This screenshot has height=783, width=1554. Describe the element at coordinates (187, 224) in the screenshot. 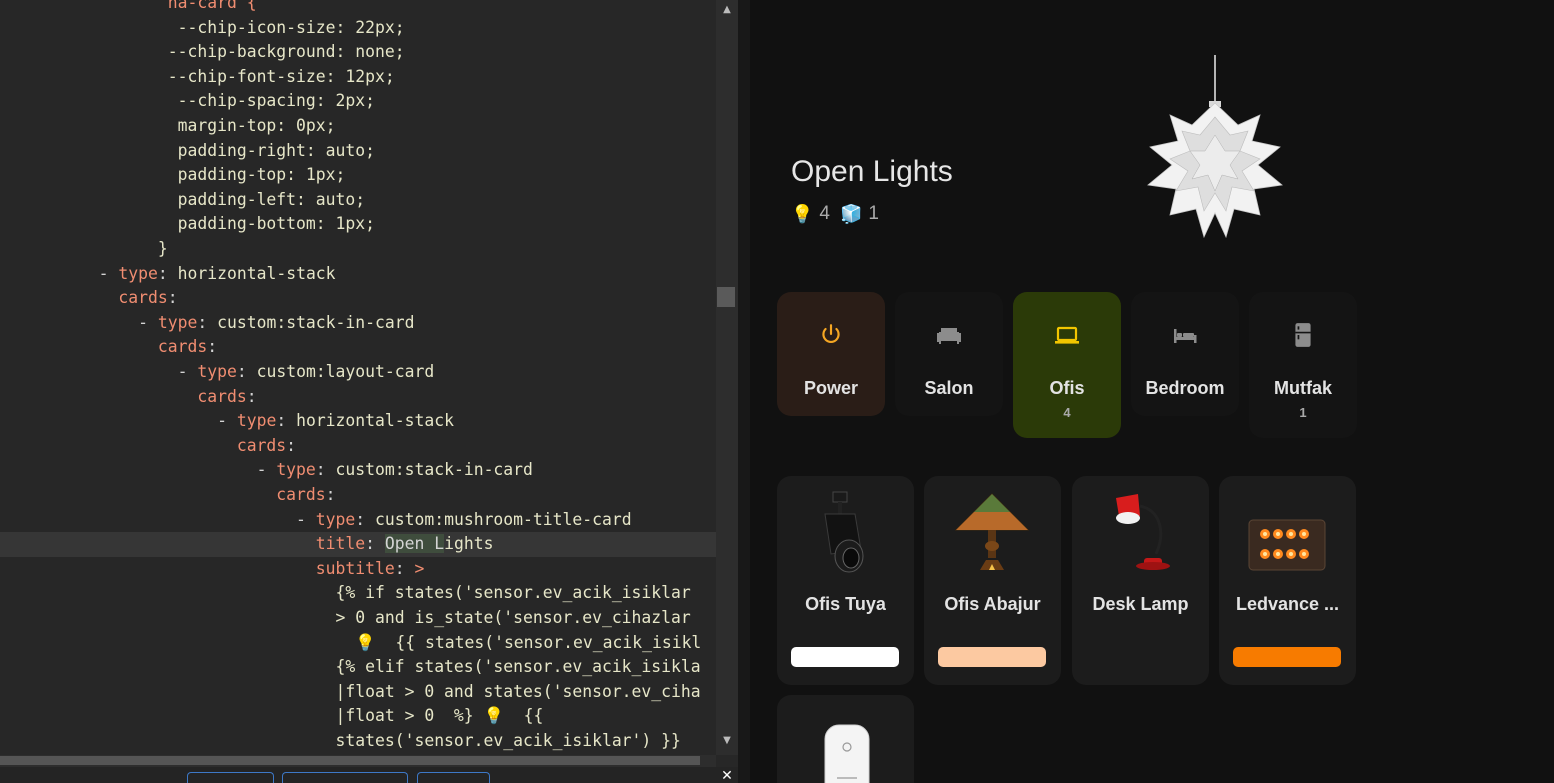

I see `code-token: padding-bottom: 1px;` at that location.